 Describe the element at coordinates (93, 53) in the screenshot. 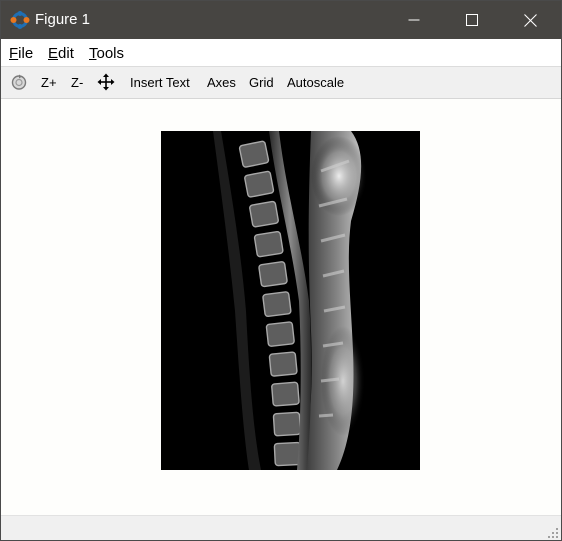

I see `menu-tools-mnemonic: T` at that location.